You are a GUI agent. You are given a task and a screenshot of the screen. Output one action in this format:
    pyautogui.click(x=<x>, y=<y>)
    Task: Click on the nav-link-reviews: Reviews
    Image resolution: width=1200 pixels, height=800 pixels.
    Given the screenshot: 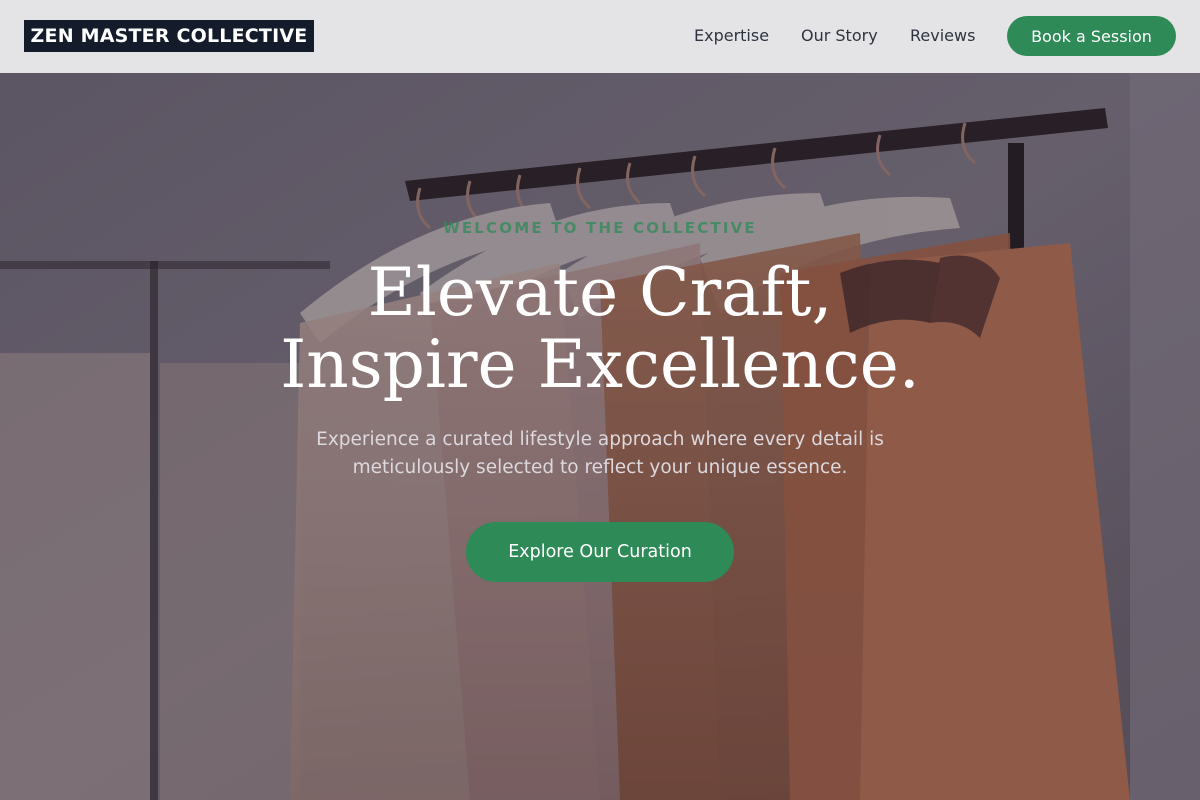 What is the action you would take?
    pyautogui.click(x=942, y=35)
    